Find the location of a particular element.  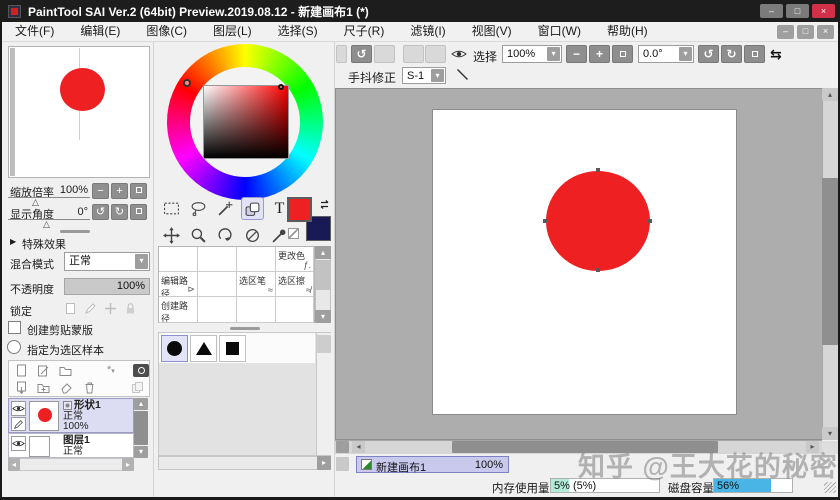

angle-reset-button is located at coordinates (138, 212).